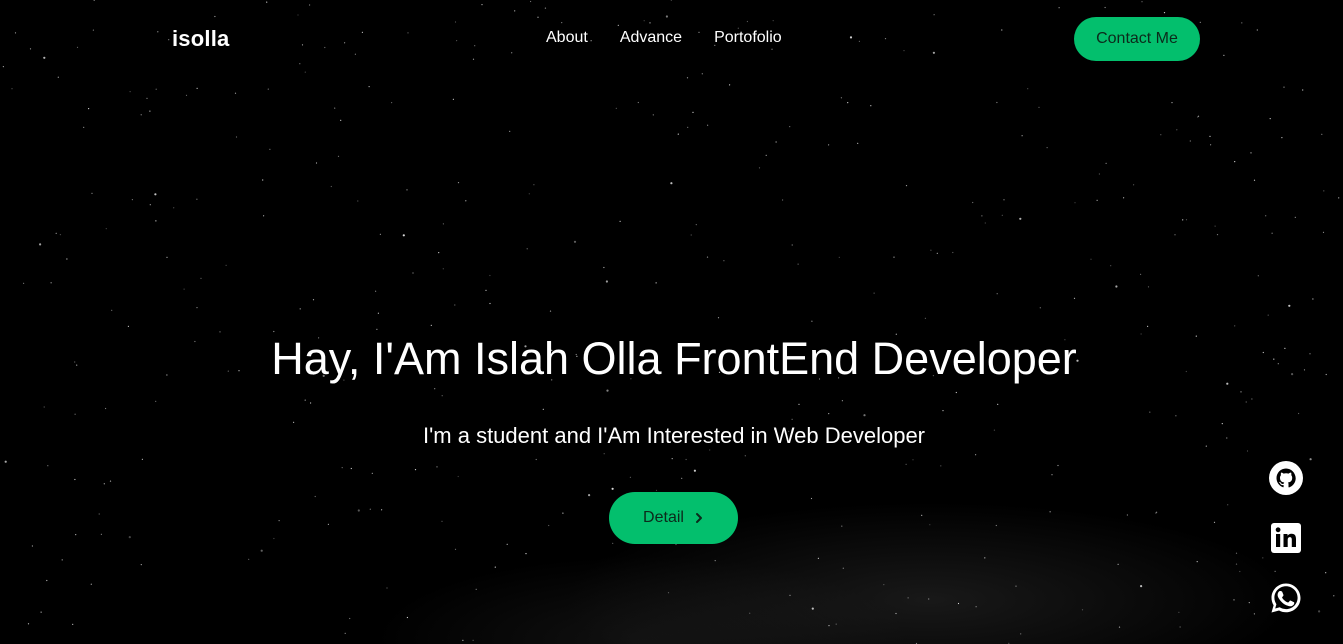  What do you see at coordinates (1286, 478) in the screenshot?
I see `github-icon` at bounding box center [1286, 478].